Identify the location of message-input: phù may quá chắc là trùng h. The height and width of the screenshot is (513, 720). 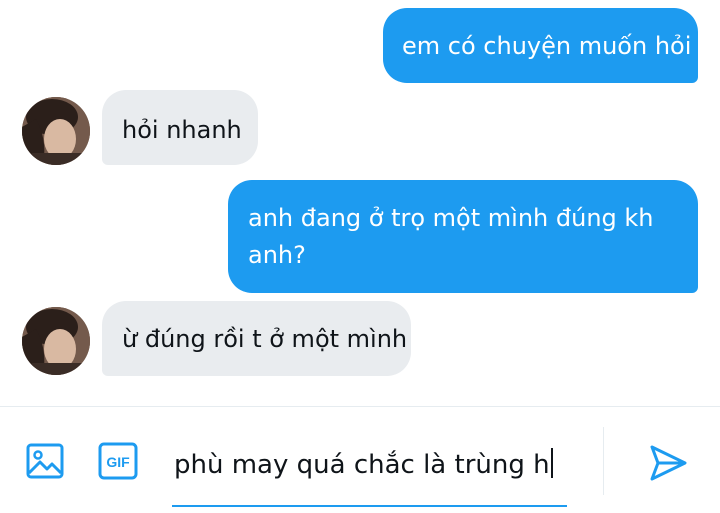
(369, 472).